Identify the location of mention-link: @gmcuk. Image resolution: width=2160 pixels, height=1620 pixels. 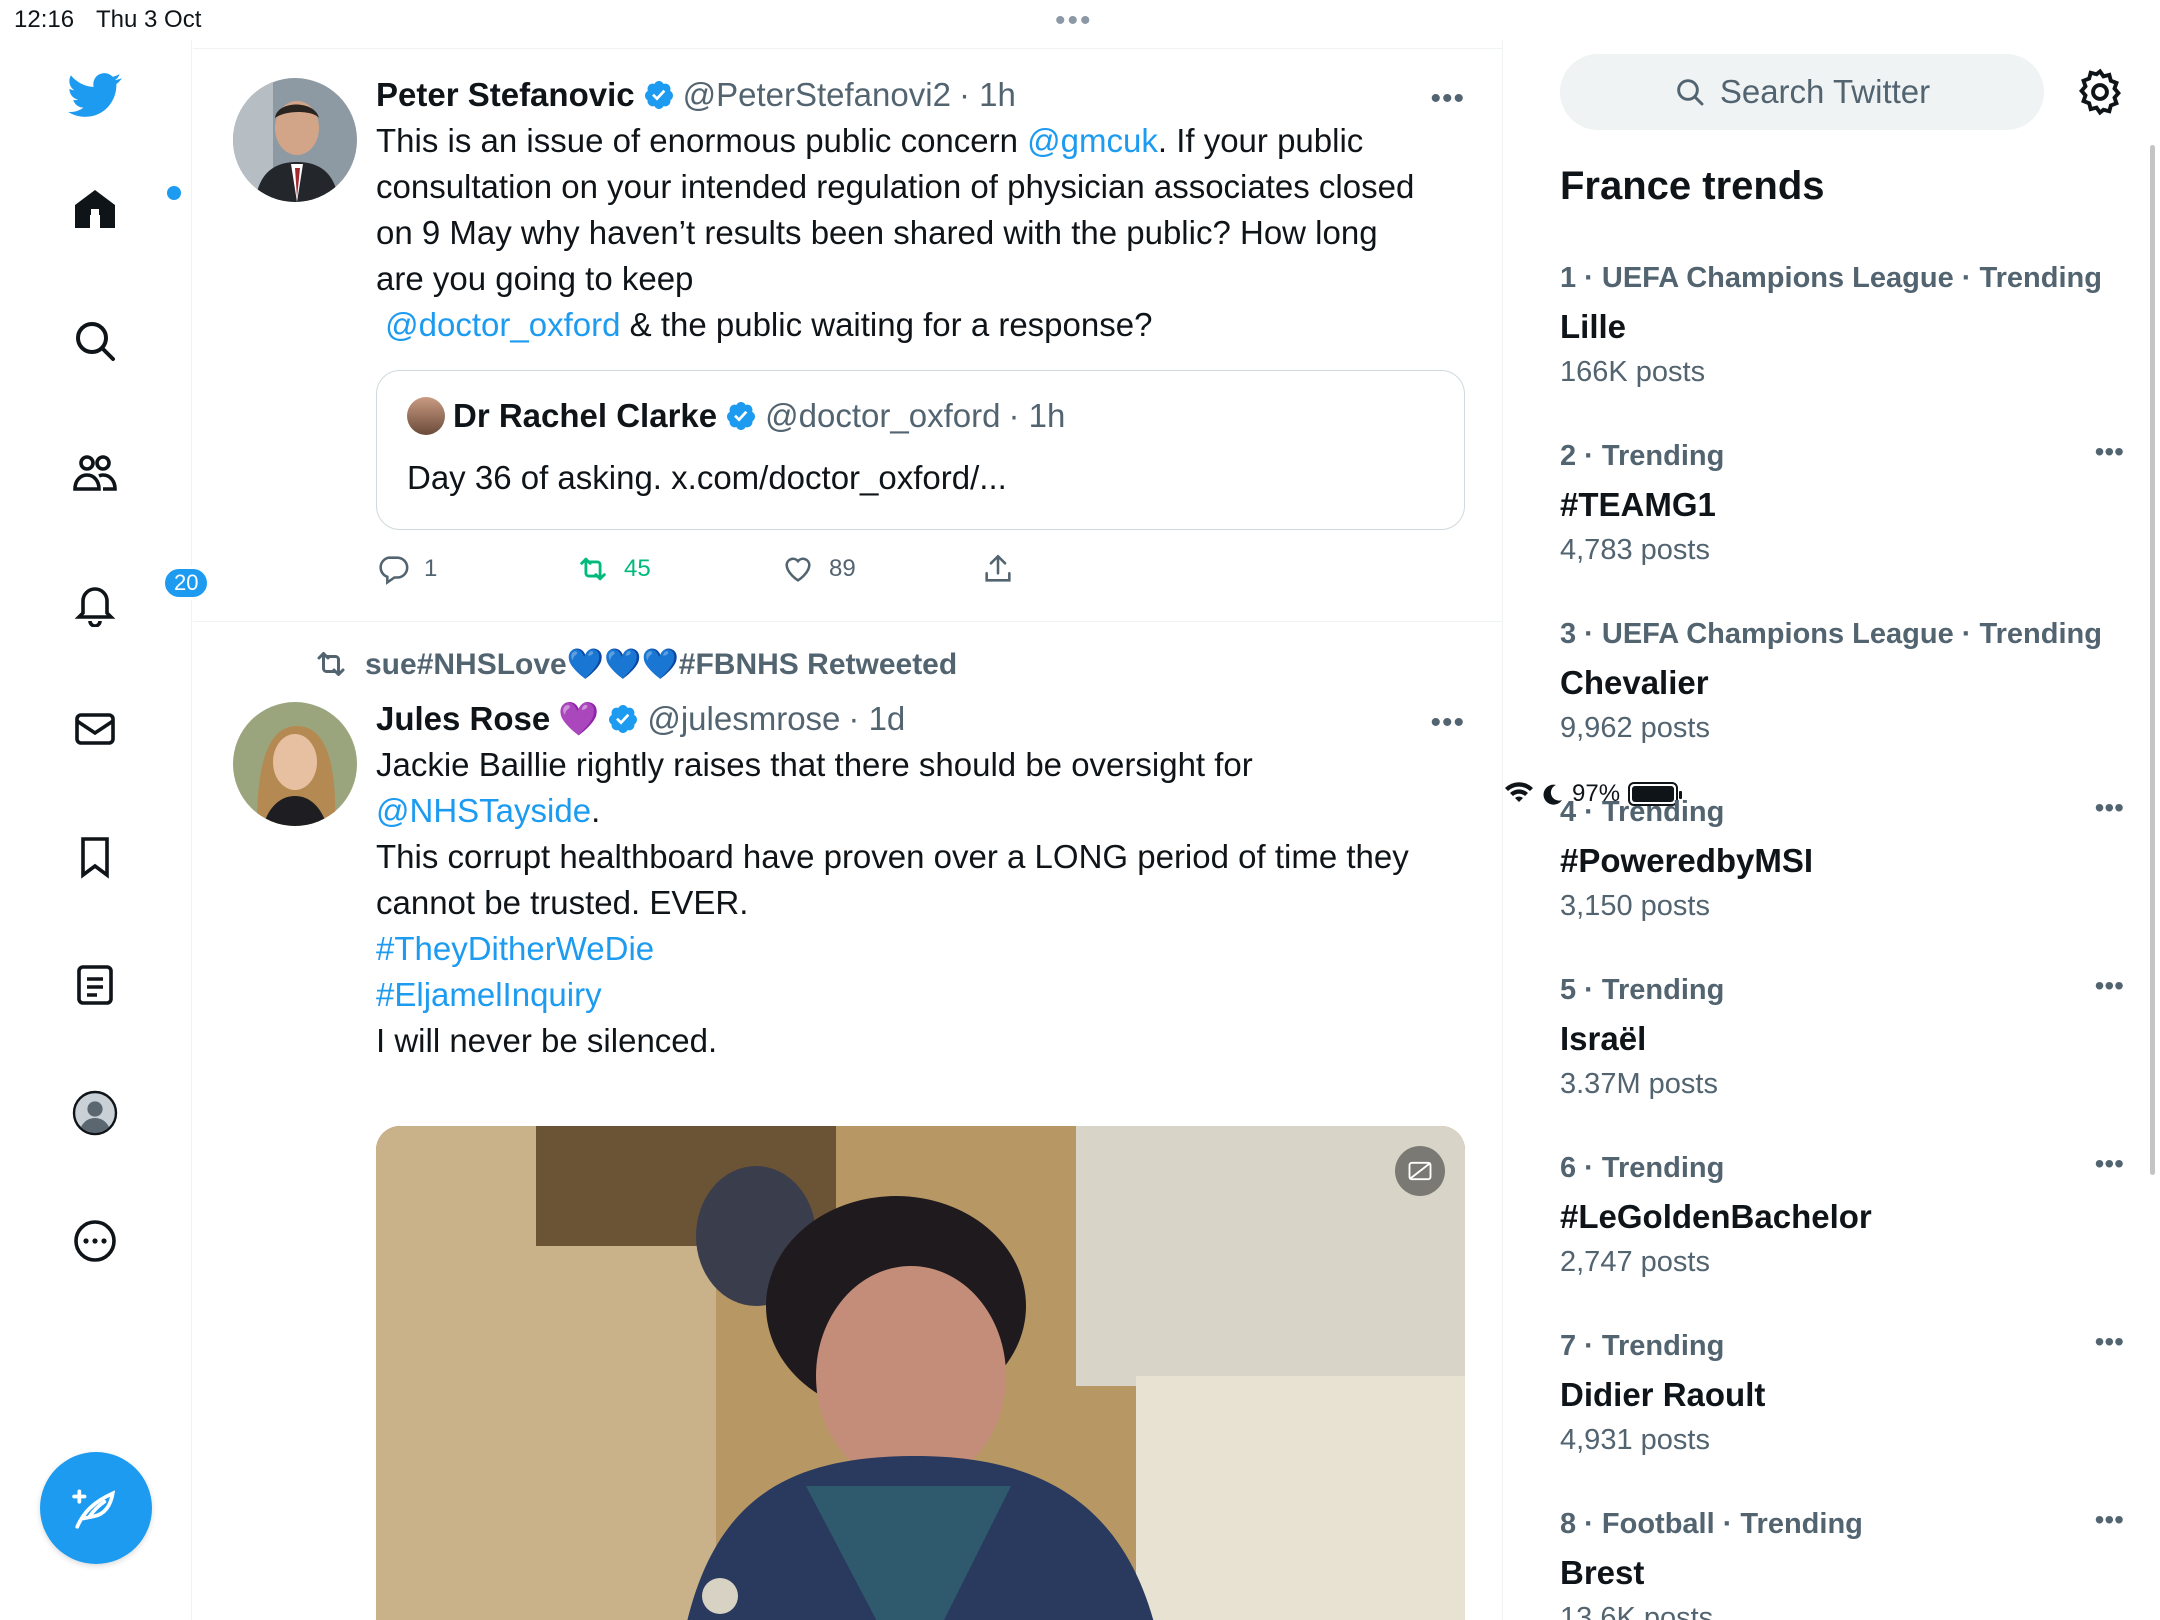
(1092, 140).